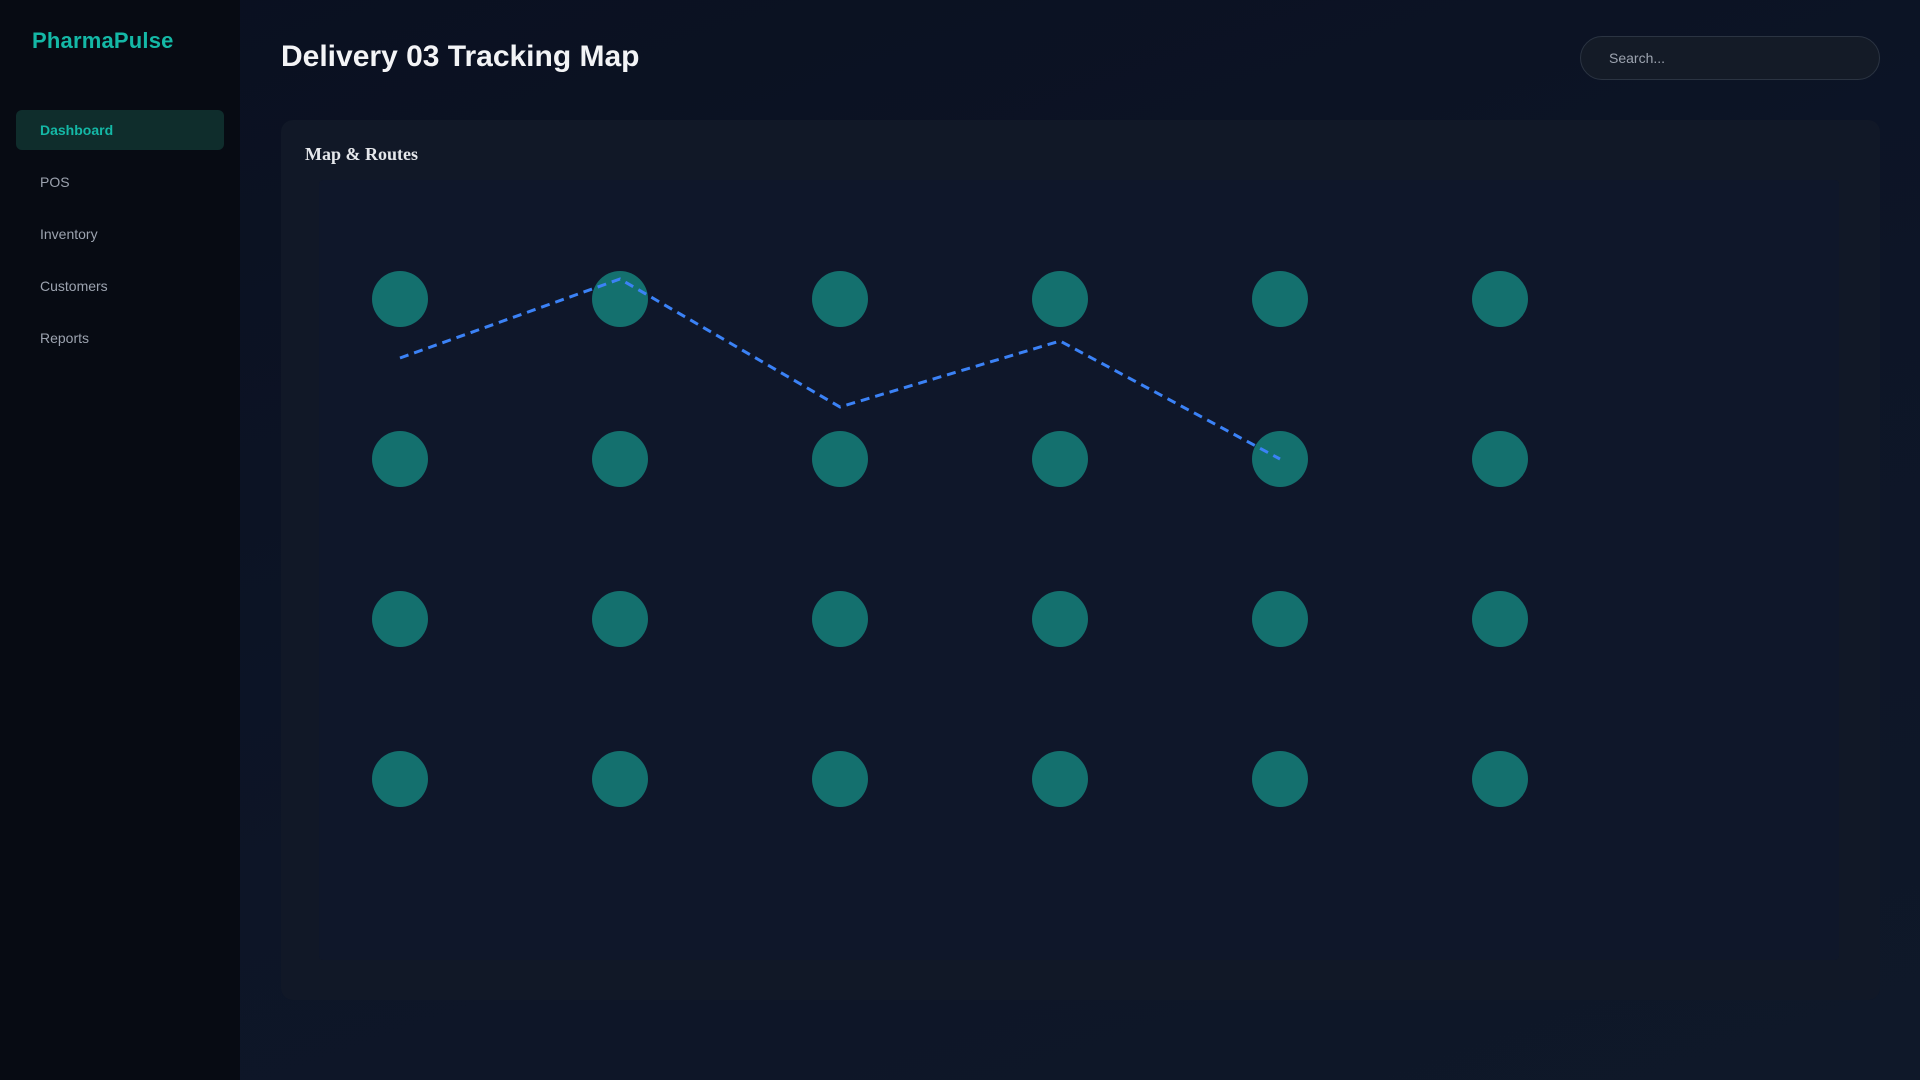 The height and width of the screenshot is (1080, 1920). What do you see at coordinates (103, 41) in the screenshot?
I see `brand-logo: PharmaPulse` at bounding box center [103, 41].